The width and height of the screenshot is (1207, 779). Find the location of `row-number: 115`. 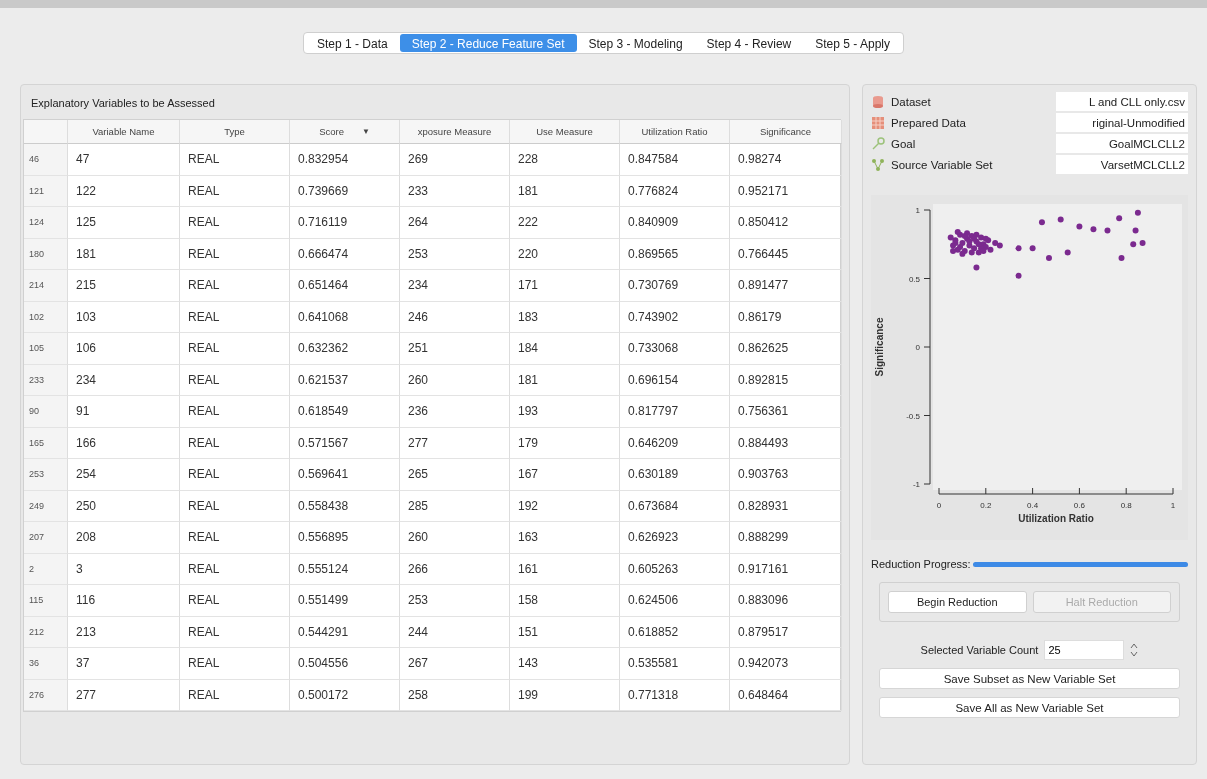

row-number: 115 is located at coordinates (46, 601).